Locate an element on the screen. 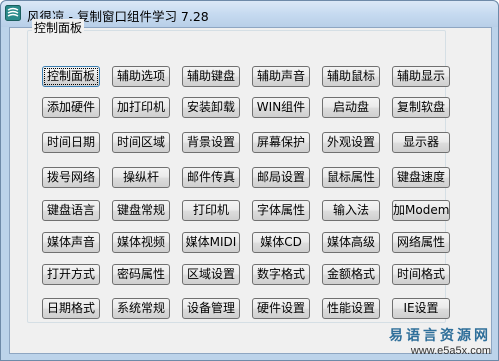  watermark: 易语言资源网 www.e5a5x.com is located at coordinates (440, 341).